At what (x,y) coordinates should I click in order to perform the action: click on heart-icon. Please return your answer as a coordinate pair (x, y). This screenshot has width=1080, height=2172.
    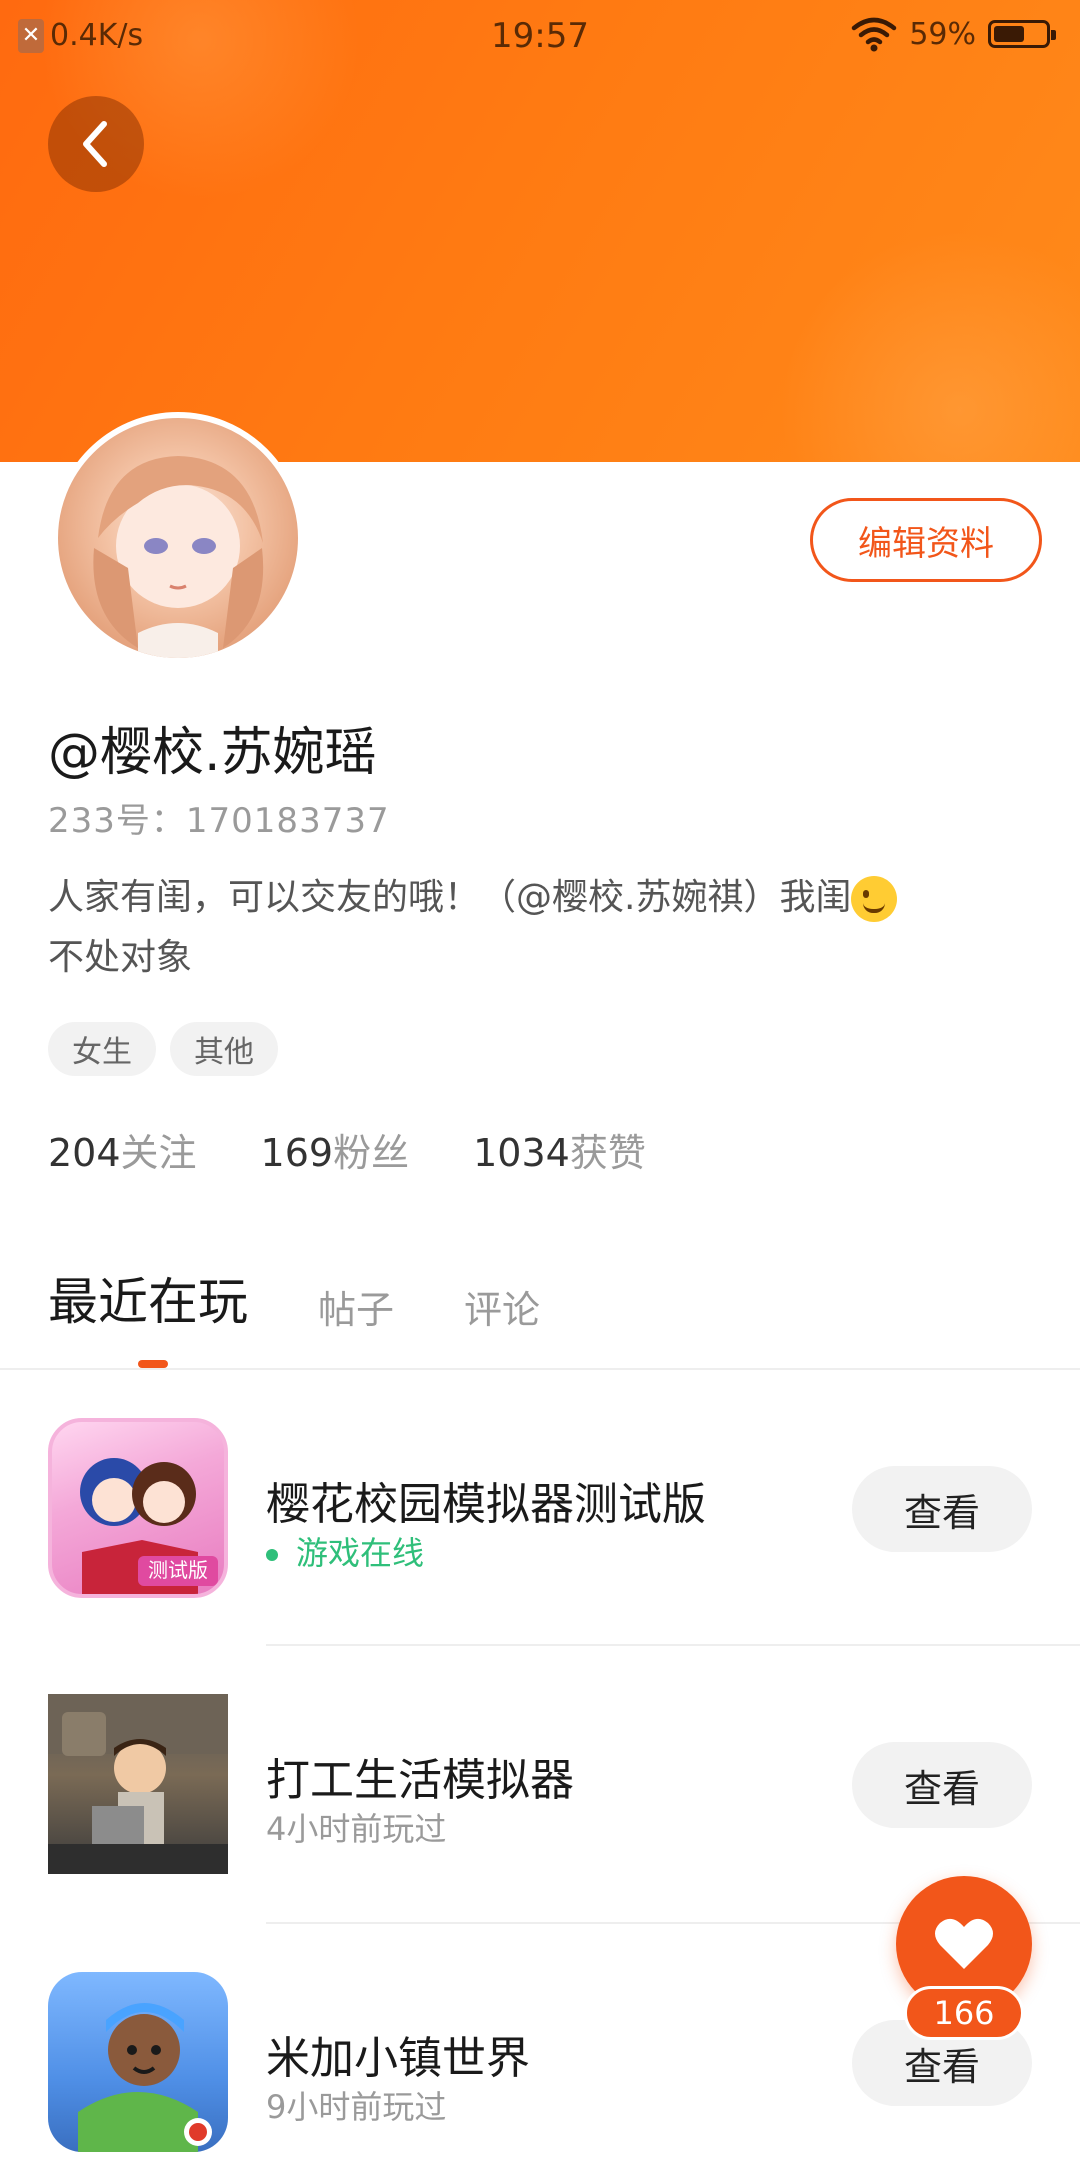
    Looking at the image, I should click on (964, 1943).